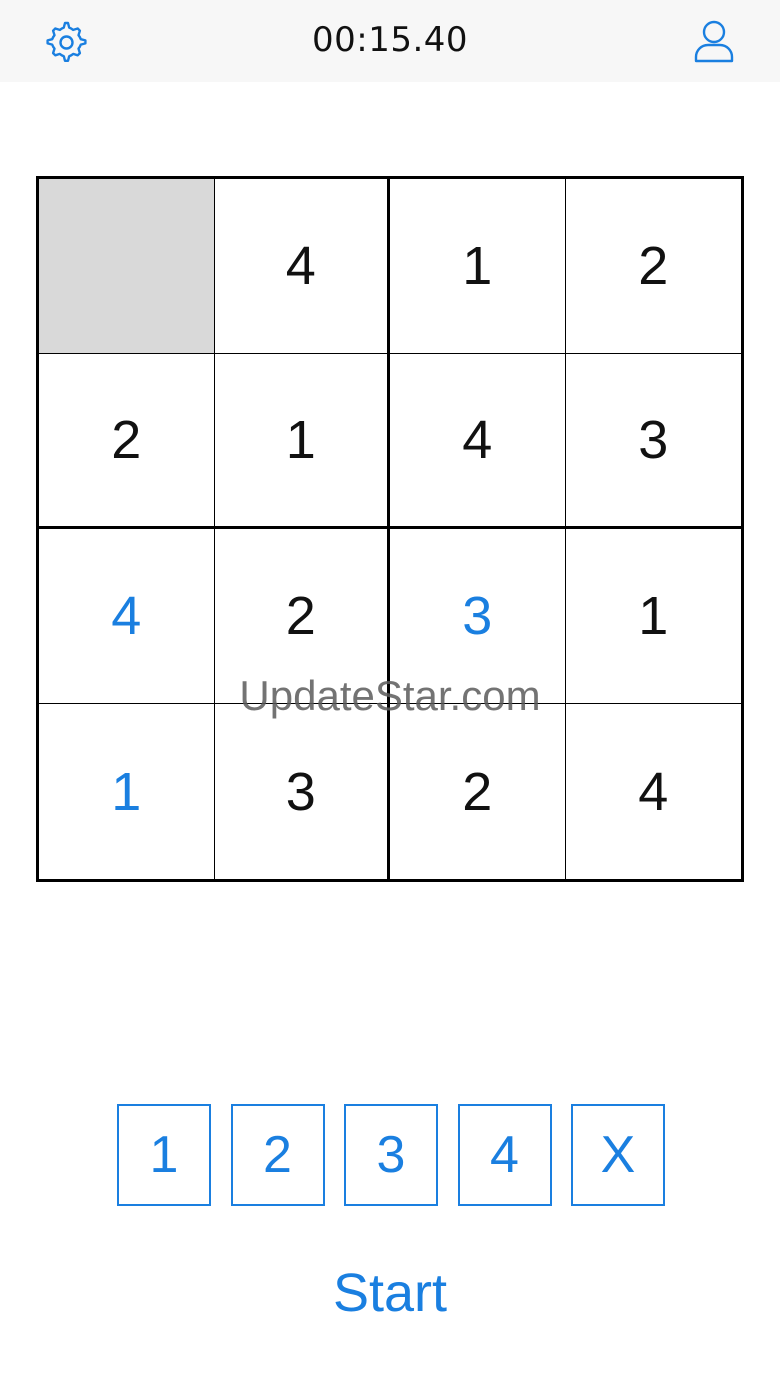  I want to click on number-key-3: 3, so click(391, 1155).